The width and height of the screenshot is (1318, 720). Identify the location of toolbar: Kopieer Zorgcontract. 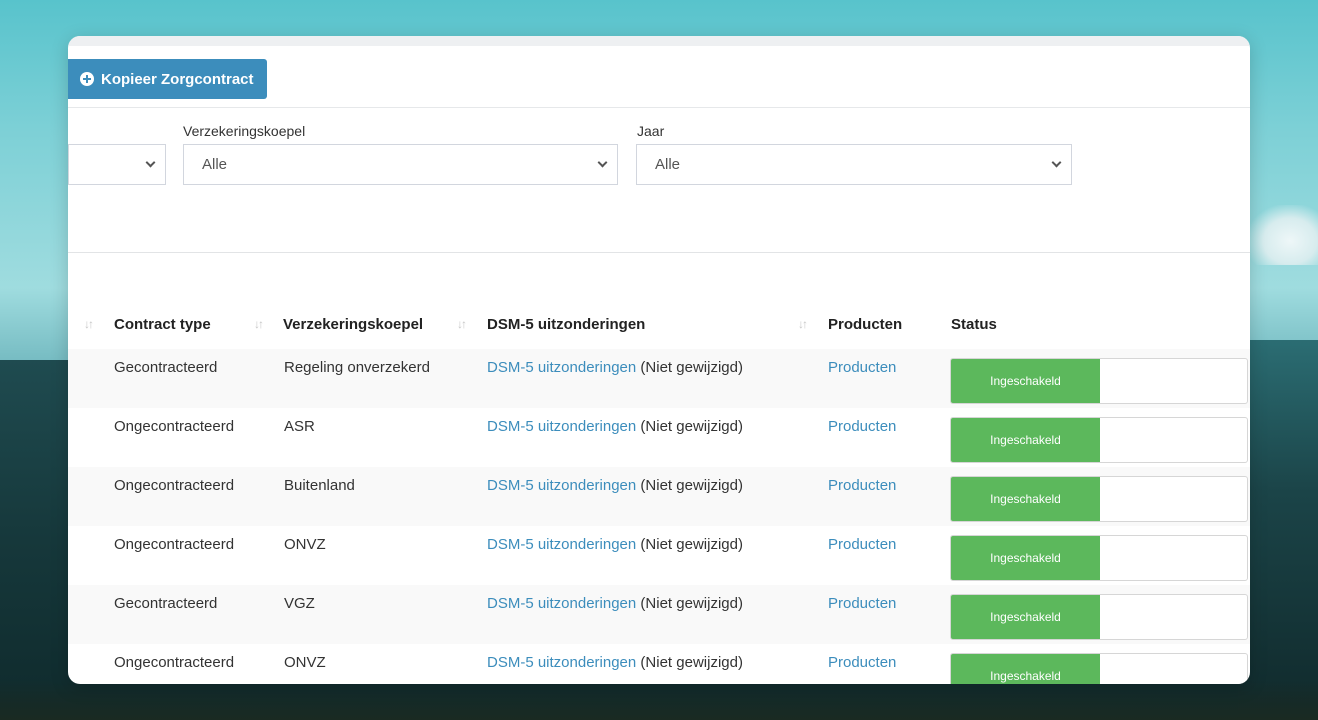
(659, 72).